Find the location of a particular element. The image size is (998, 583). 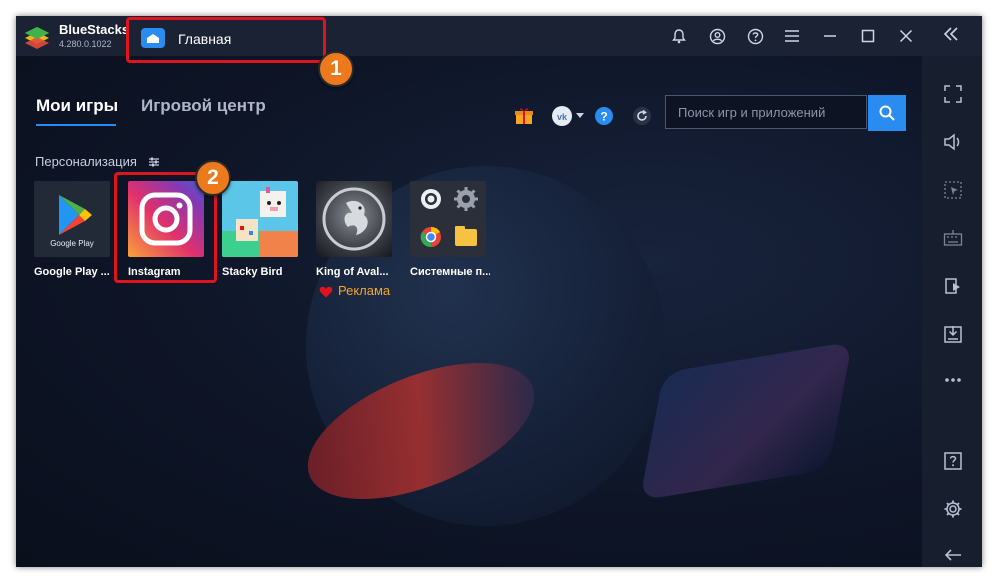

heart-icon is located at coordinates (326, 292).